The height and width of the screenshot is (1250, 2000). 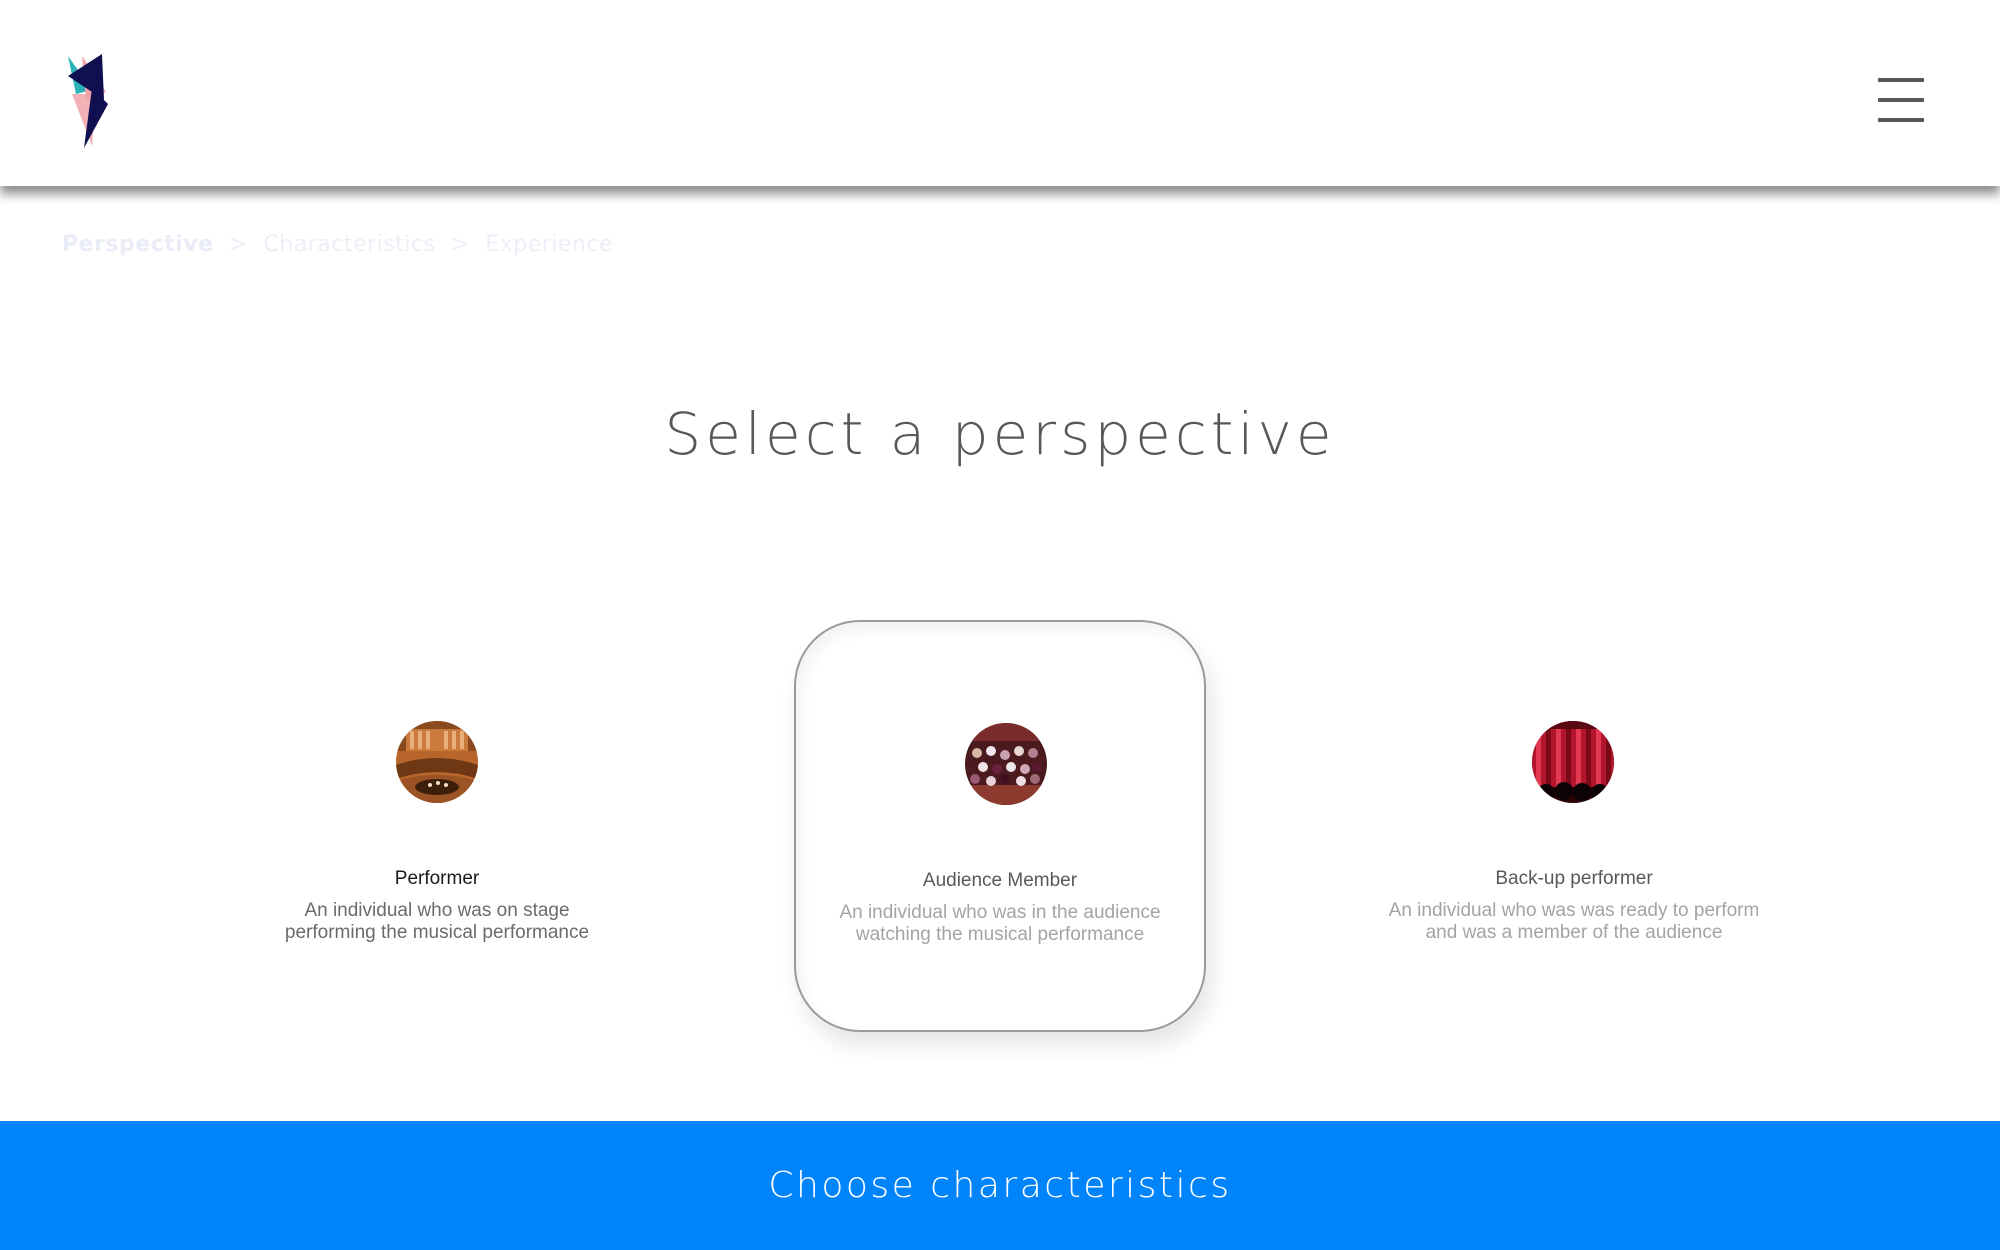 I want to click on cta-label: Choose characteristics, so click(x=1000, y=1185).